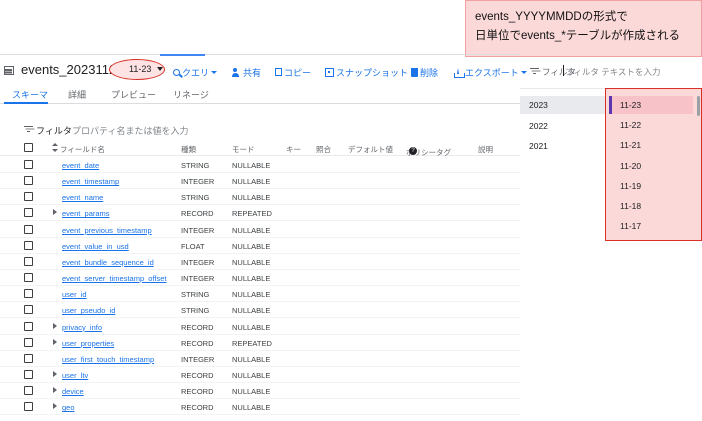 Image resolution: width=702 pixels, height=421 pixels. Describe the element at coordinates (246, 72) in the screenshot. I see `share-button: 共有` at that location.